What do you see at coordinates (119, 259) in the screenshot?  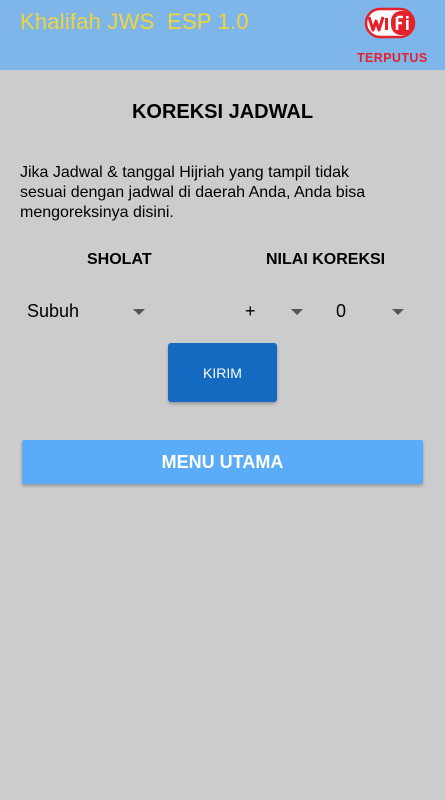 I see `sholat-column-header: SHOLAT` at bounding box center [119, 259].